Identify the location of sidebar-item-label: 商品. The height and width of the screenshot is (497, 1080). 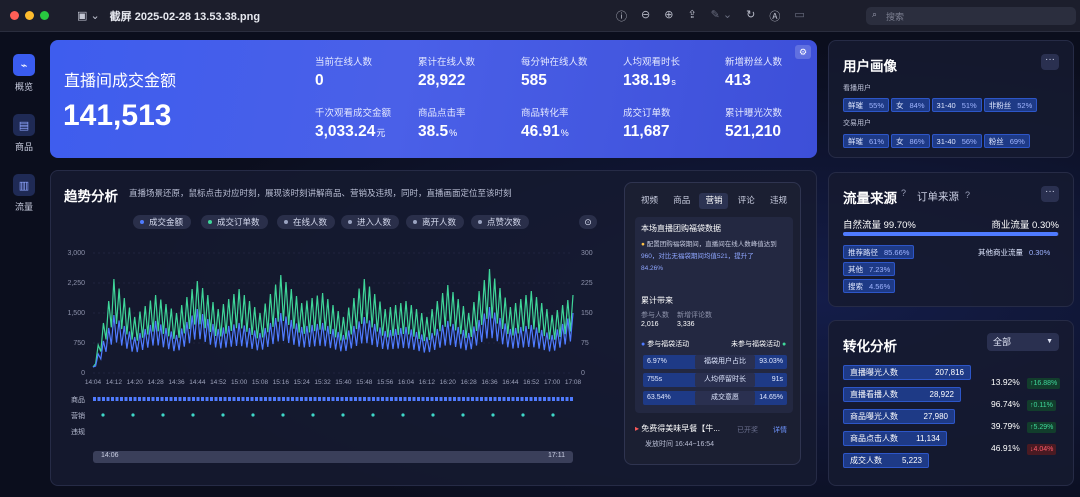
(23, 147).